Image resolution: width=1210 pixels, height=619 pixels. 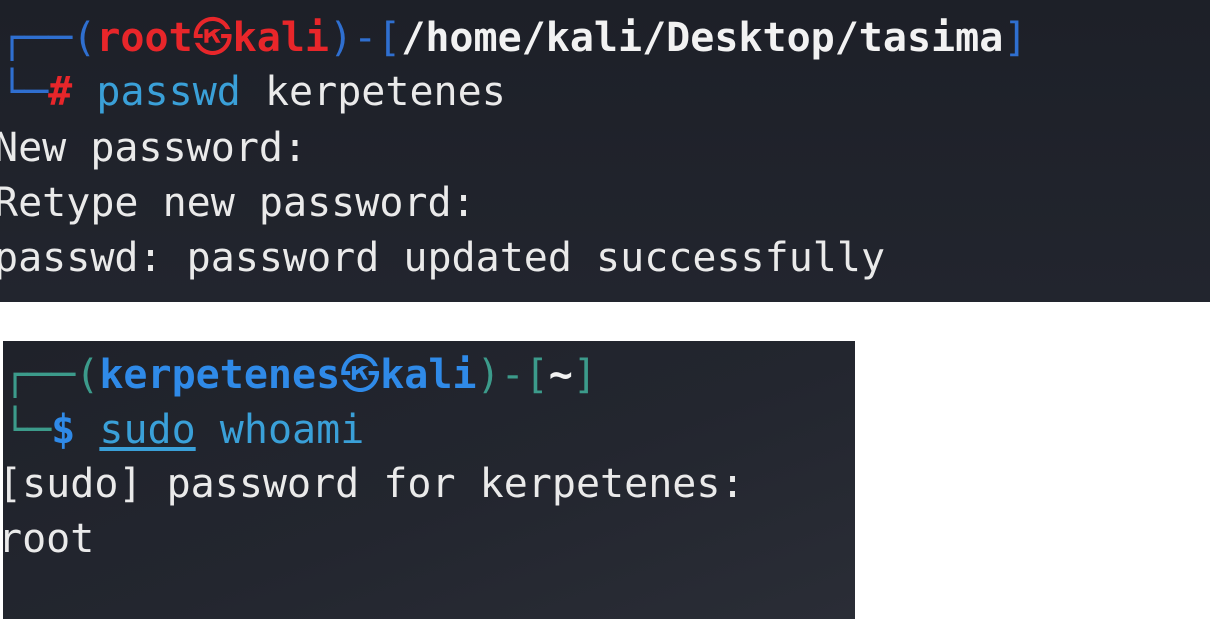 What do you see at coordinates (702, 38) in the screenshot?
I see `prompt-path: /home/kali/Desktop/tasima` at bounding box center [702, 38].